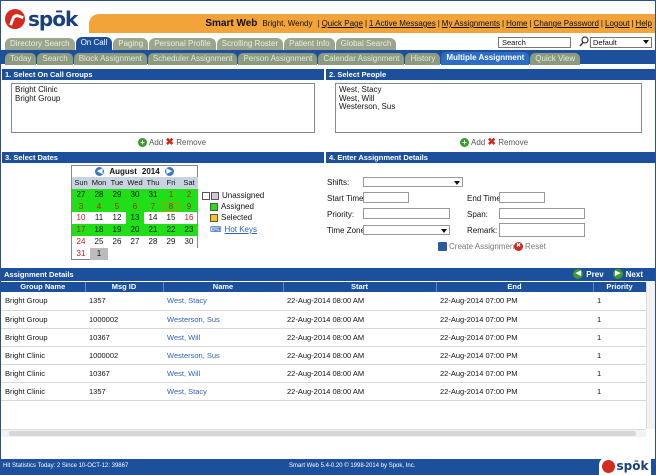 The image size is (656, 475). I want to click on people-listbox: West, Stacy West, Will Westerson, Sus, so click(488, 108).